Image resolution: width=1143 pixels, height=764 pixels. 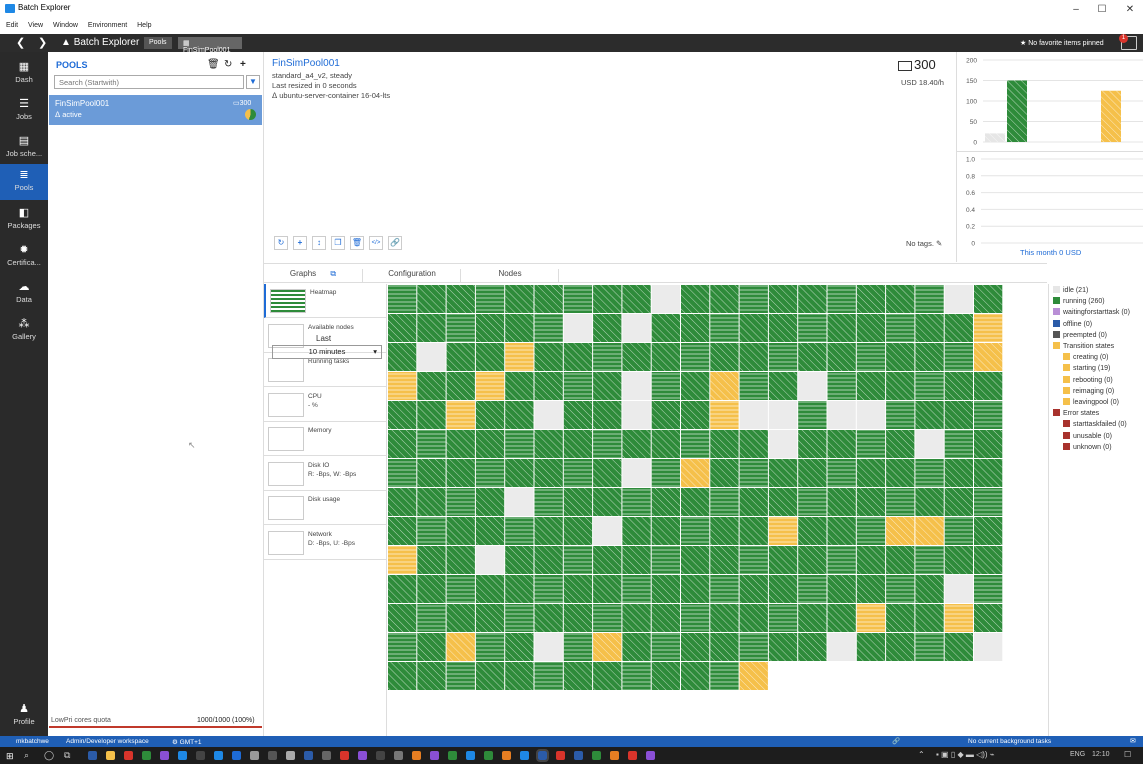 What do you see at coordinates (155, 110) in the screenshot?
I see `pool-list-item: FinSimPool001 ⵠ active ▭300` at bounding box center [155, 110].